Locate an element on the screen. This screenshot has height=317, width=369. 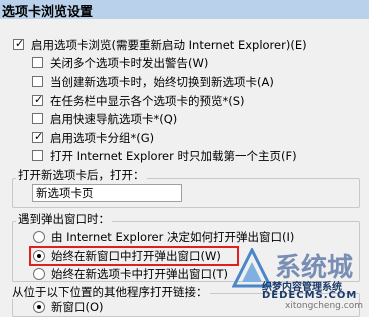
option-label: 启用选项卡分组*(G) is located at coordinates (102, 138).